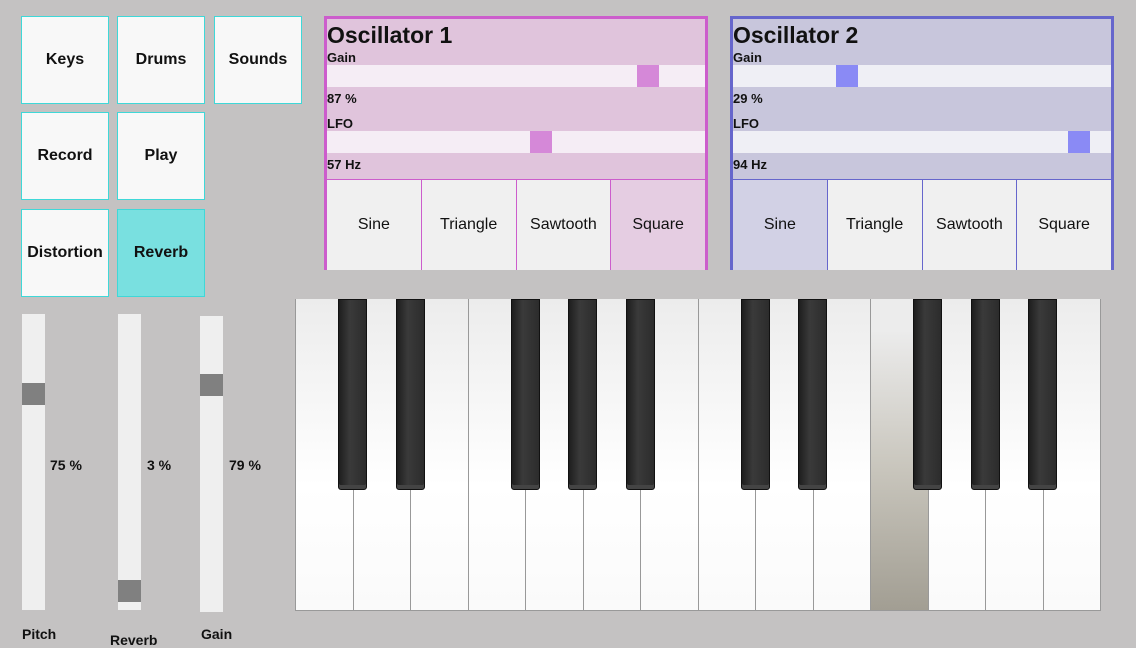 This screenshot has width=1136, height=648. I want to click on osc1-gain-label: Gain, so click(341, 57).